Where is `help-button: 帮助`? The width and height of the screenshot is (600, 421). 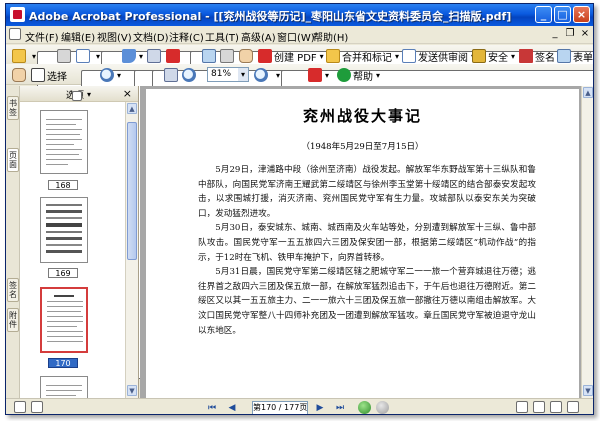 help-button: 帮助 is located at coordinates (358, 75).